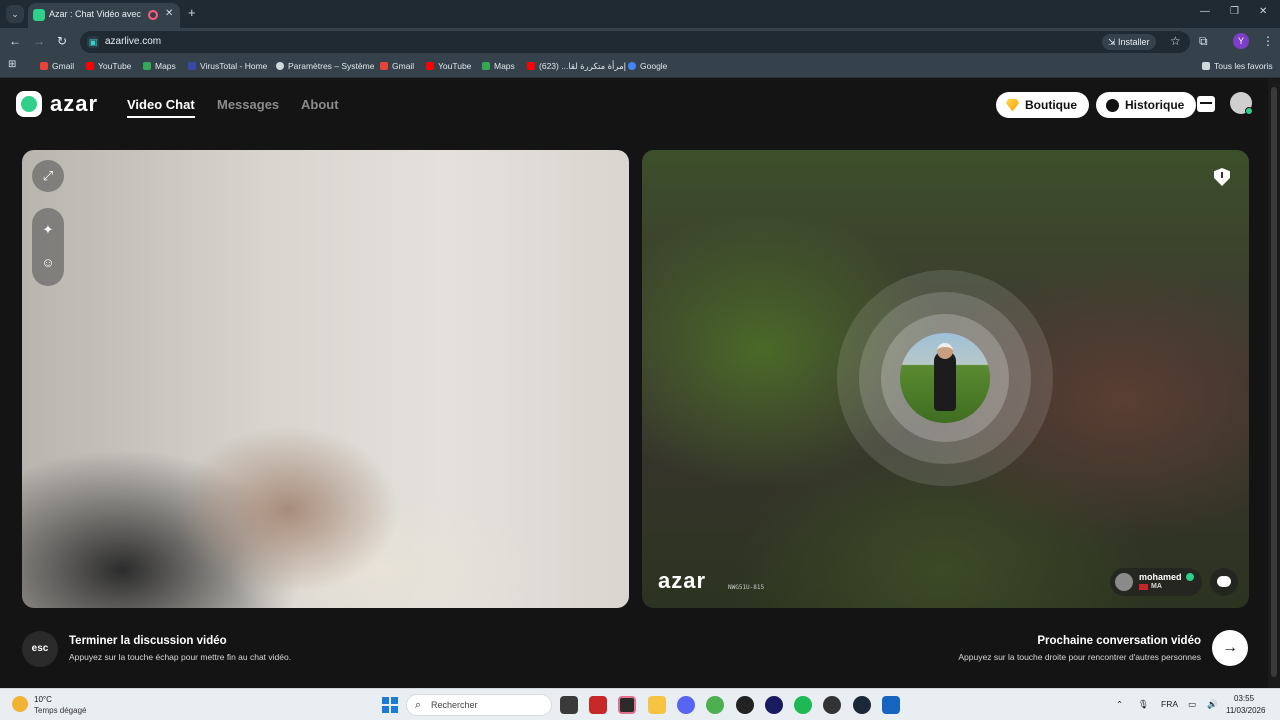  Describe the element at coordinates (1124, 582) in the screenshot. I see `peer-chip-avatar` at that location.